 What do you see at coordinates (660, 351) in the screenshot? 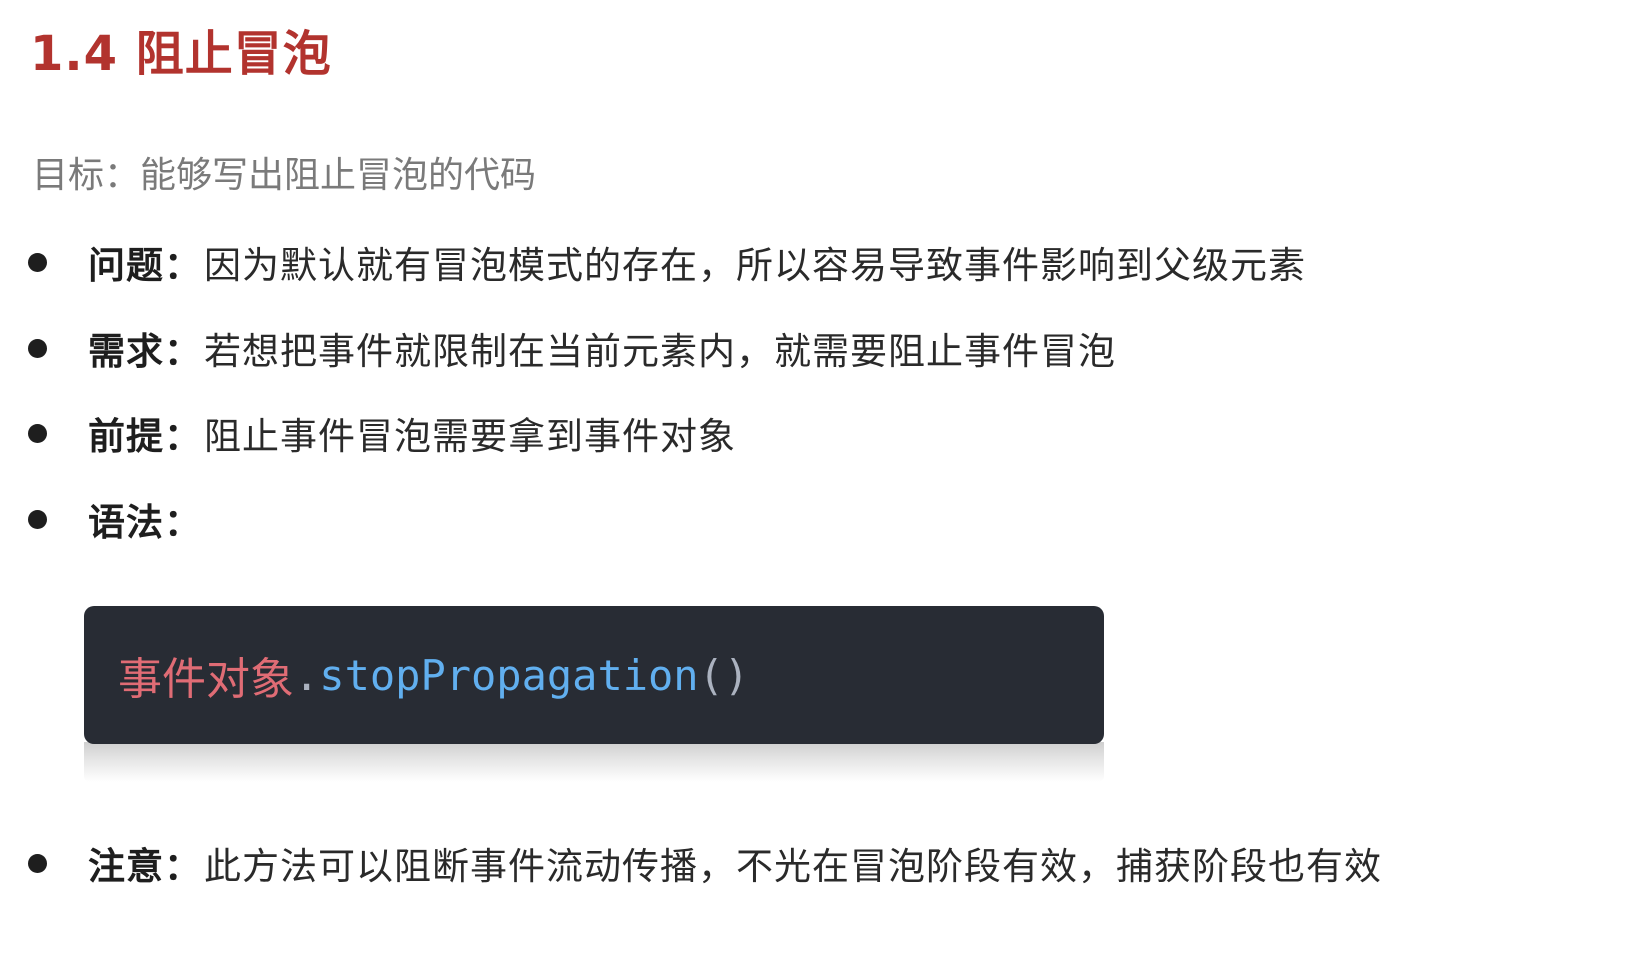
I see `bullet-text: 若想把事件就限制在当前元素内，就需要阻止事件冒泡` at bounding box center [660, 351].